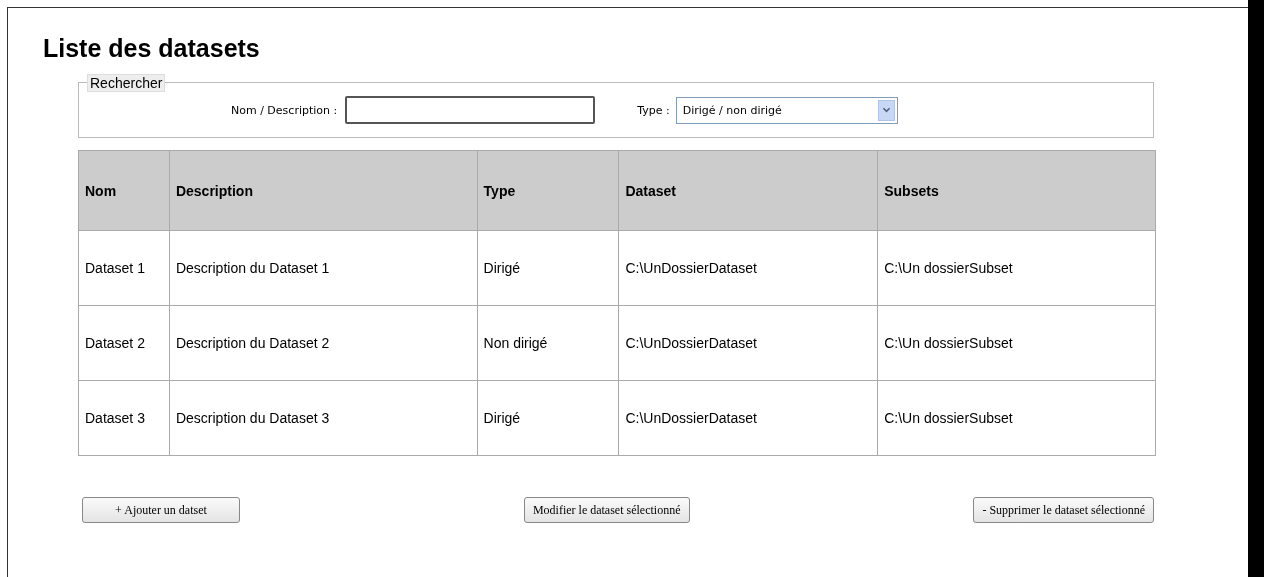 This screenshot has height=577, width=1264. I want to click on table-cell: Description du Dataset 2, so click(323, 343).